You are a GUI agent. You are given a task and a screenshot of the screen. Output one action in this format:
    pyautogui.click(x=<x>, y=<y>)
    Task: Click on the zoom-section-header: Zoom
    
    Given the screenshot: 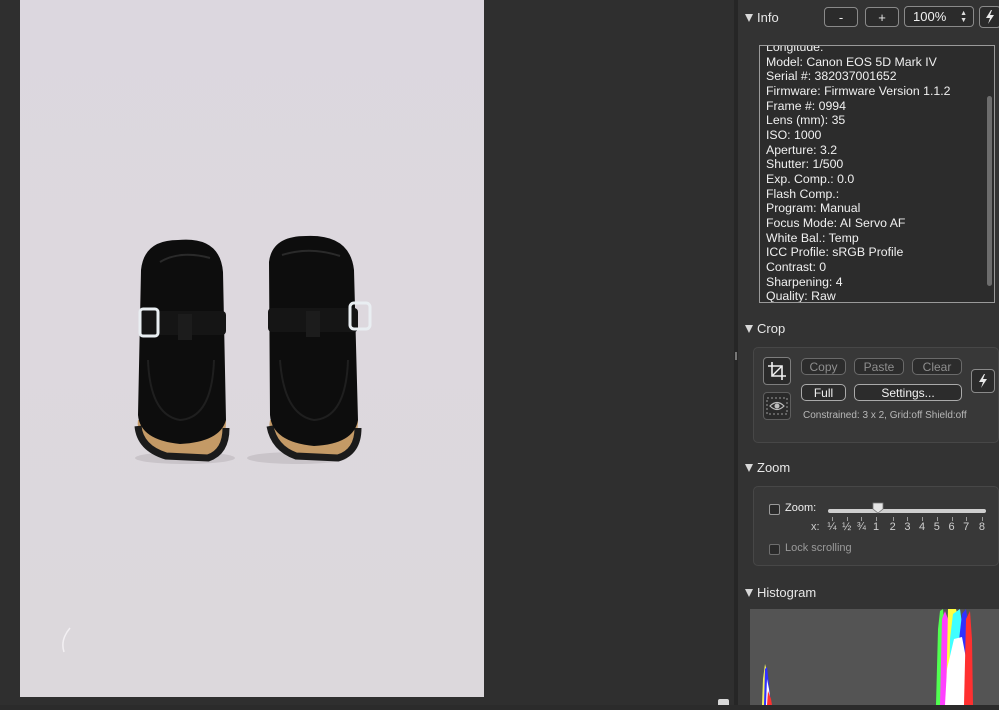 What is the action you would take?
    pyautogui.click(x=767, y=467)
    